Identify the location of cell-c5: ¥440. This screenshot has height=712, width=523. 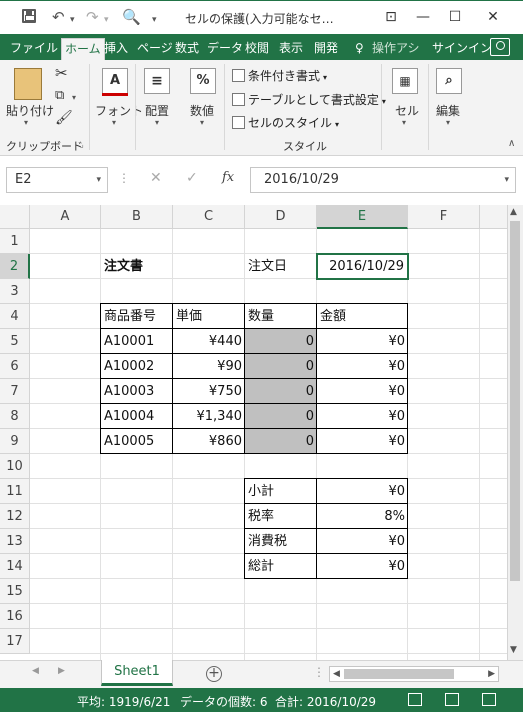
(209, 341).